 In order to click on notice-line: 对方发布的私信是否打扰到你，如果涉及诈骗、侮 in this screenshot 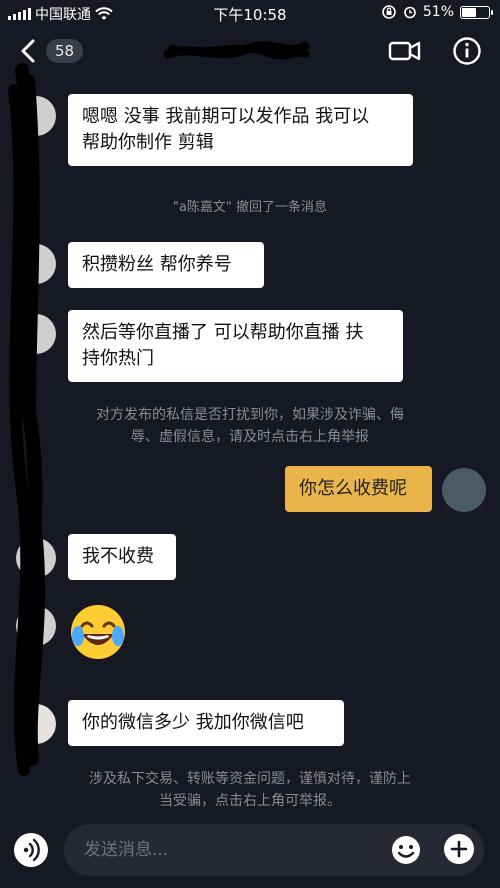, I will do `click(250, 415)`.